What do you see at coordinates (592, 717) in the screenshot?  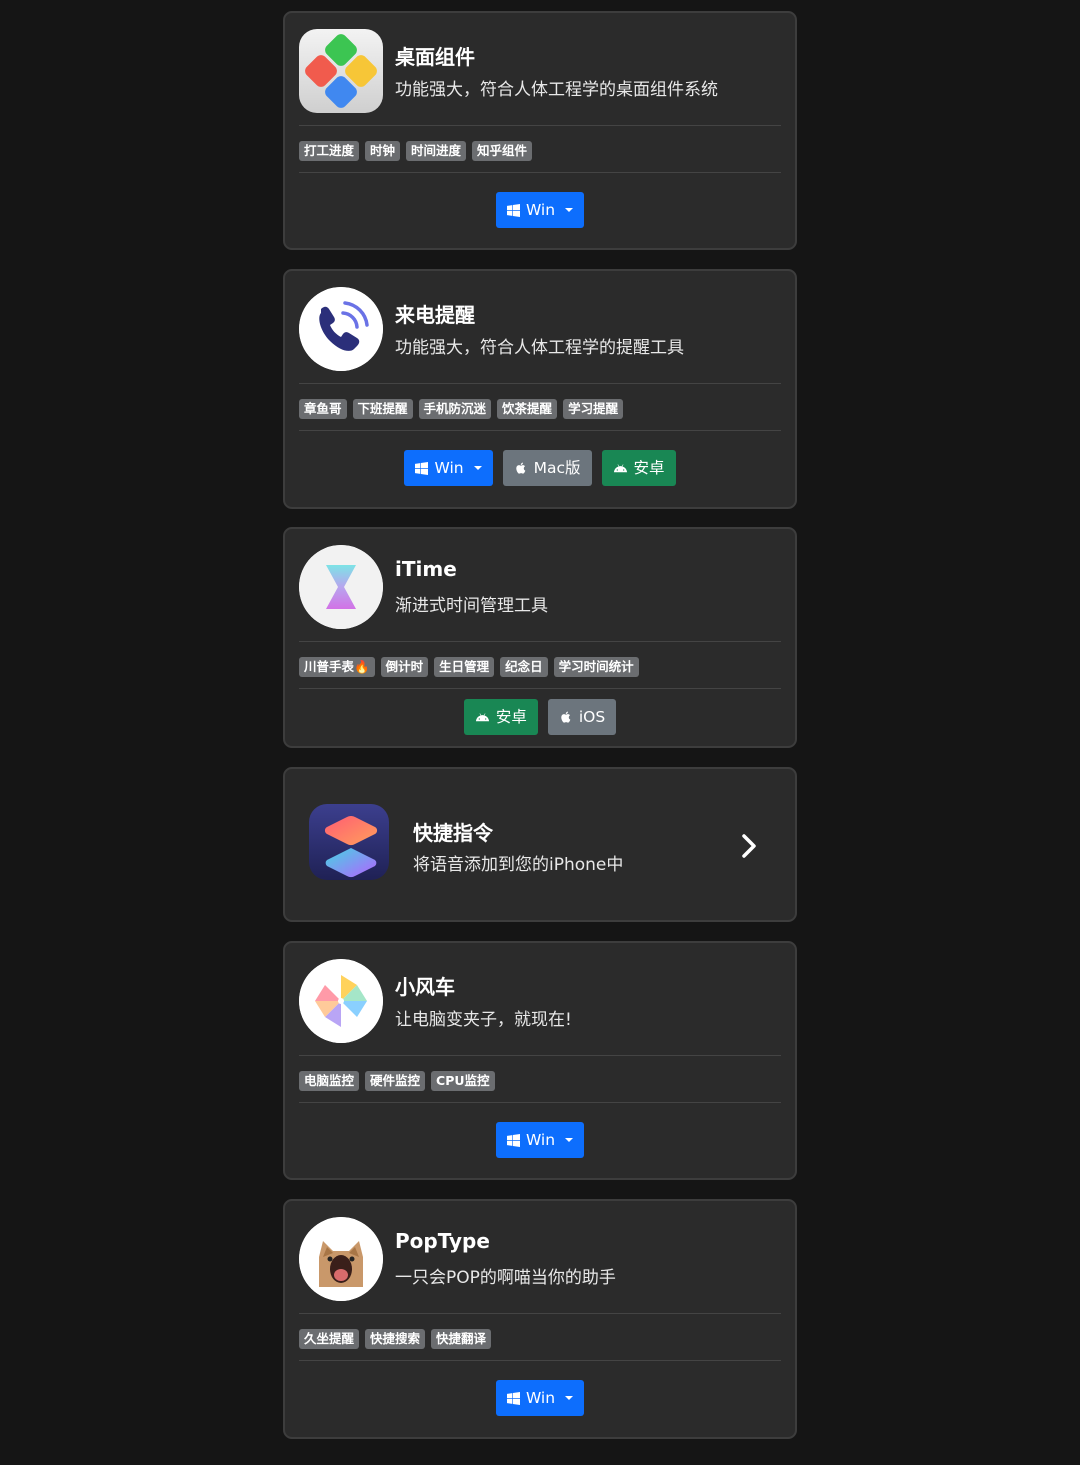 I see `button-label: iOS` at bounding box center [592, 717].